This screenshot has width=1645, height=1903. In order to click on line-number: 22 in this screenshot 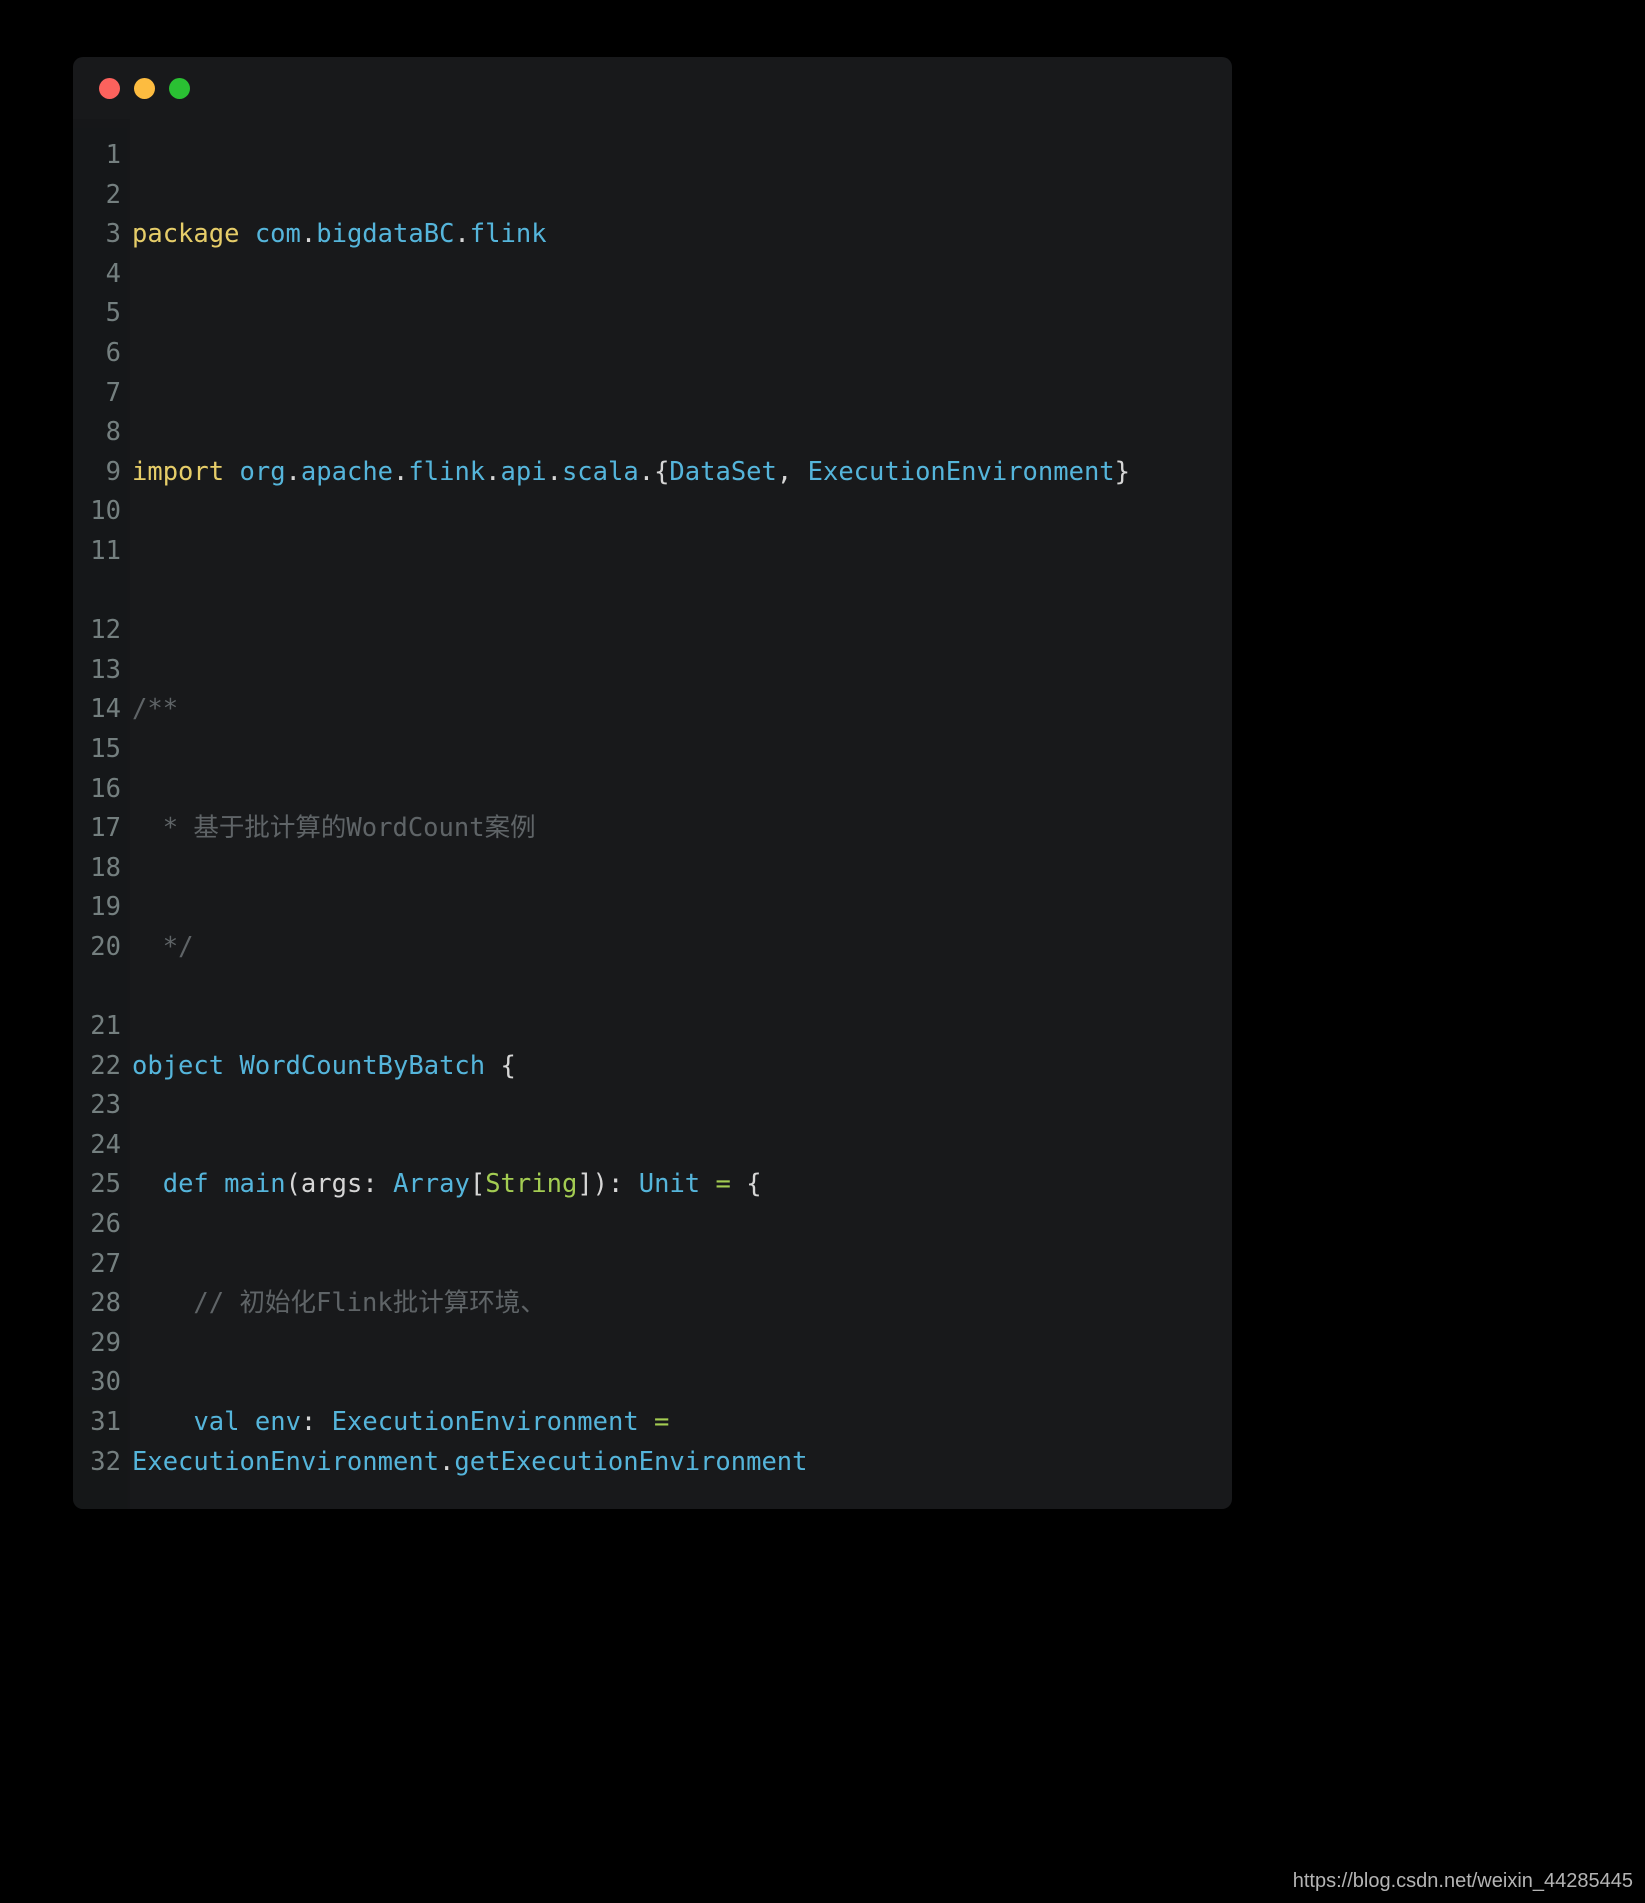, I will do `click(105, 1065)`.